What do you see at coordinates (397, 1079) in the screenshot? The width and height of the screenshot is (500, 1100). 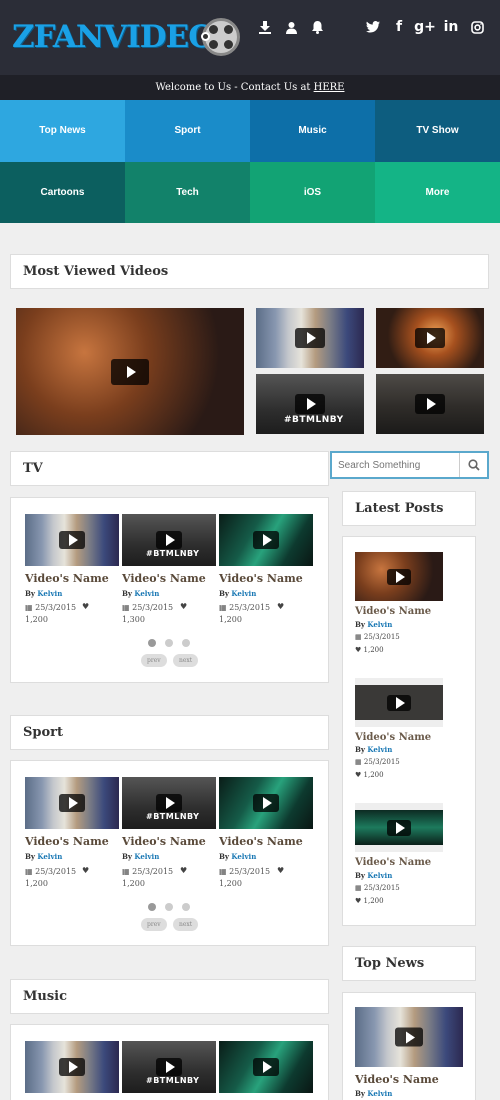 I see `news-name: Video's Name` at bounding box center [397, 1079].